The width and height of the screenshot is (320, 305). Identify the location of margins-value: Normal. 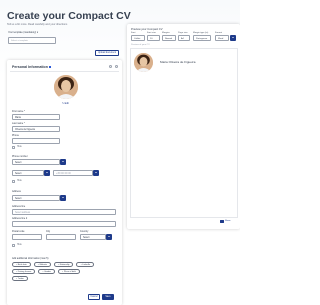
(169, 38).